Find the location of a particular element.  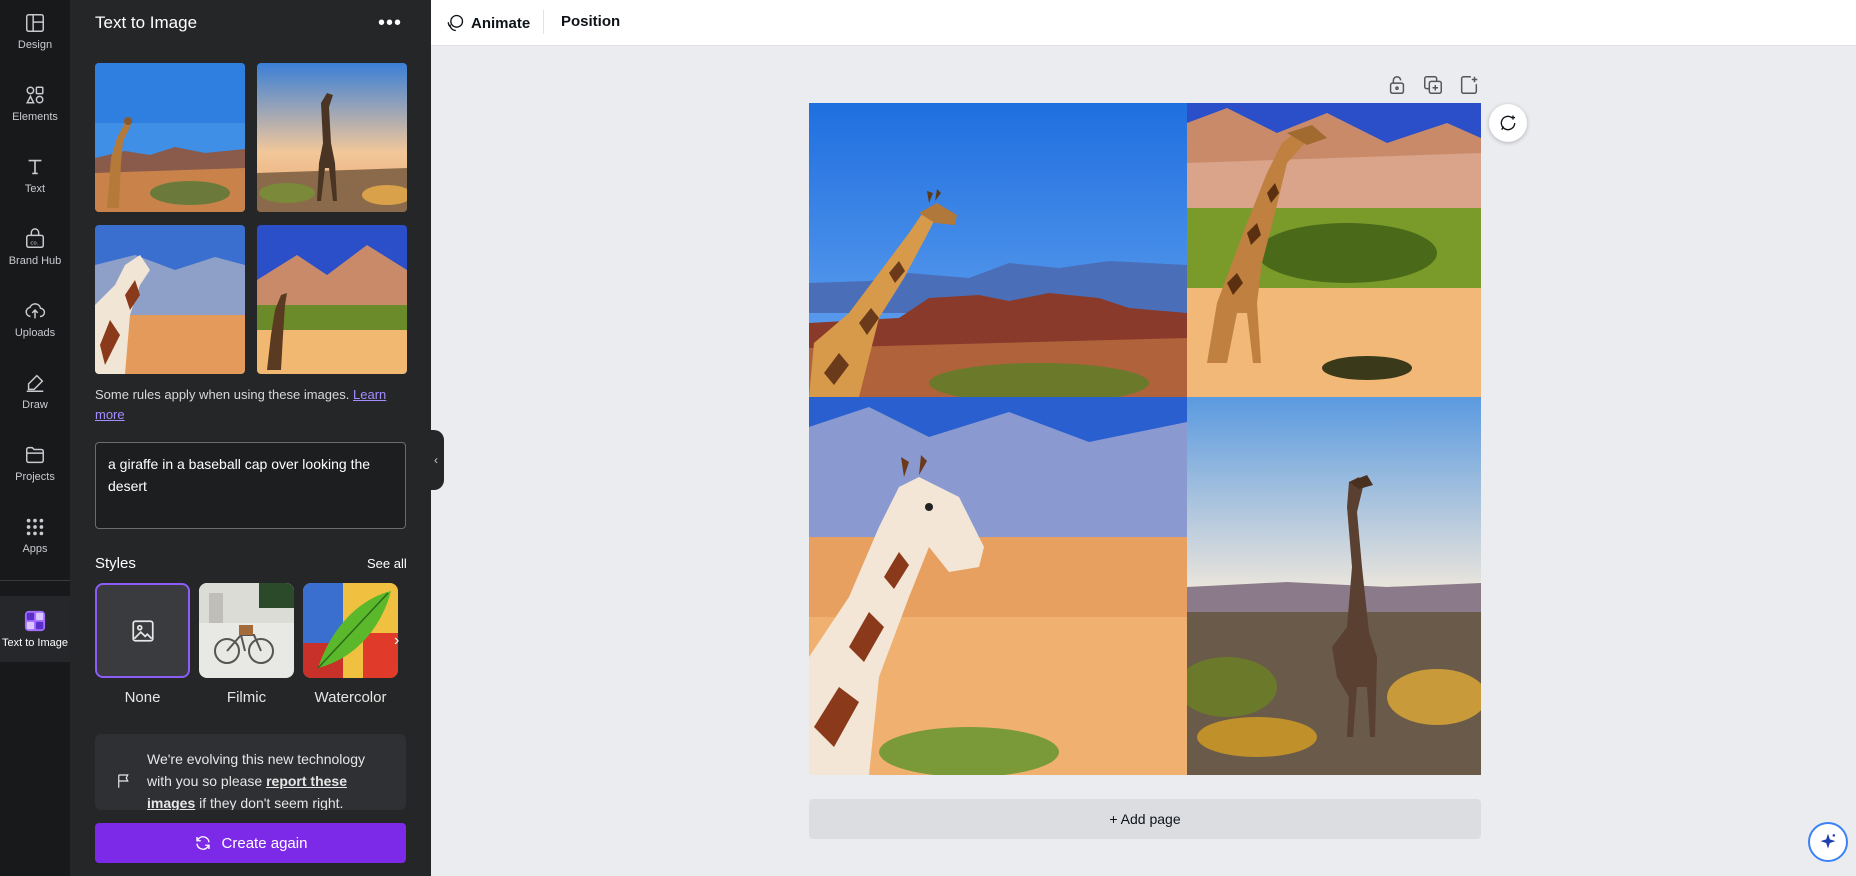

projects-icon is located at coordinates (35, 454).